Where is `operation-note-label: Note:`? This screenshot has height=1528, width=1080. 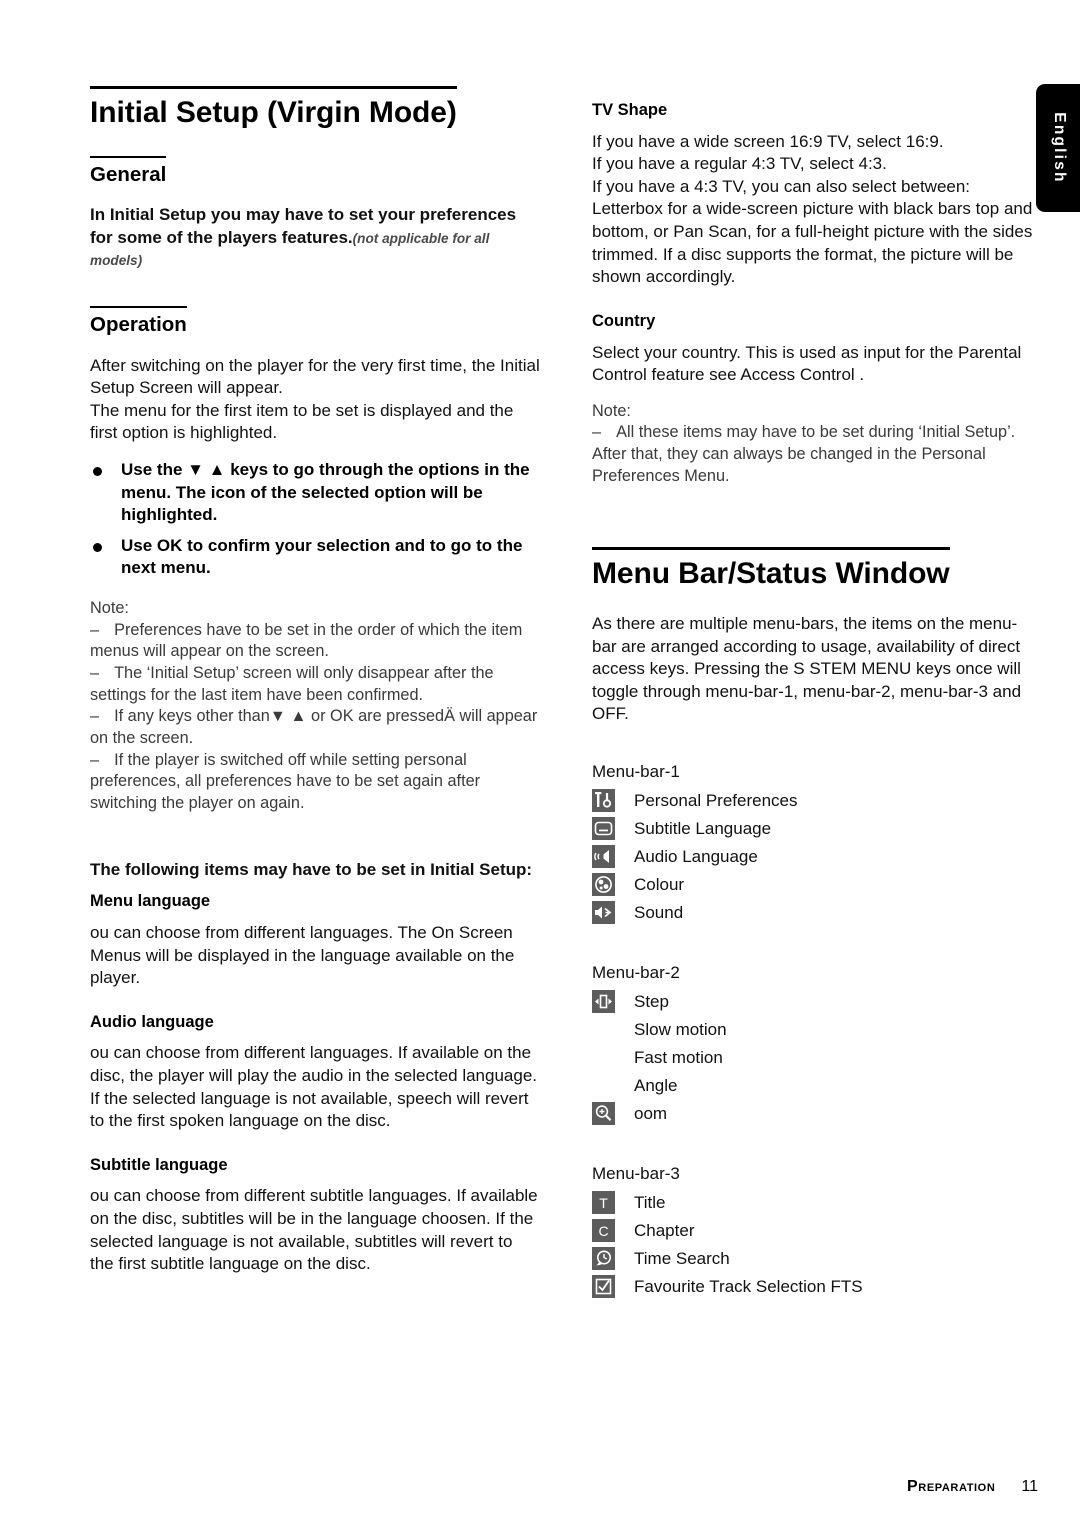
operation-note-label: Note: is located at coordinates (109, 608).